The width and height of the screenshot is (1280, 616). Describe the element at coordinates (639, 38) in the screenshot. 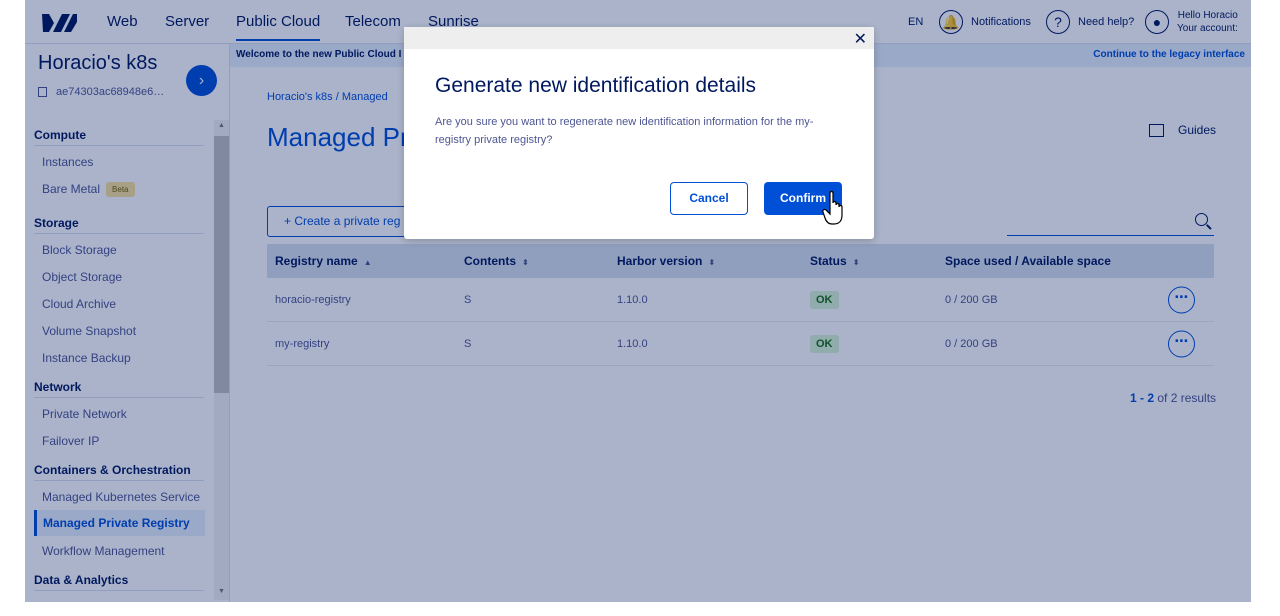

I see `dialog-header-bar: ✕` at that location.